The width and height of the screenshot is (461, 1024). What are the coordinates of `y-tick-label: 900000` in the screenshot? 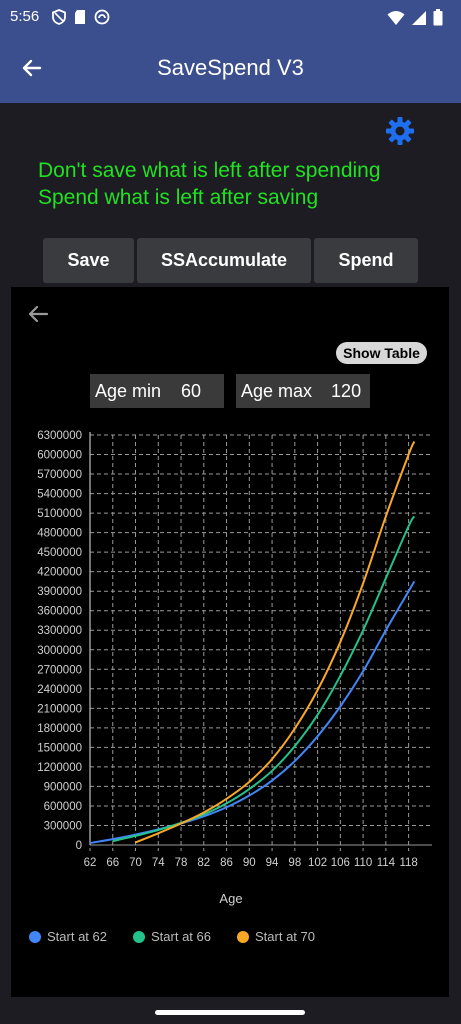 It's located at (63, 787).